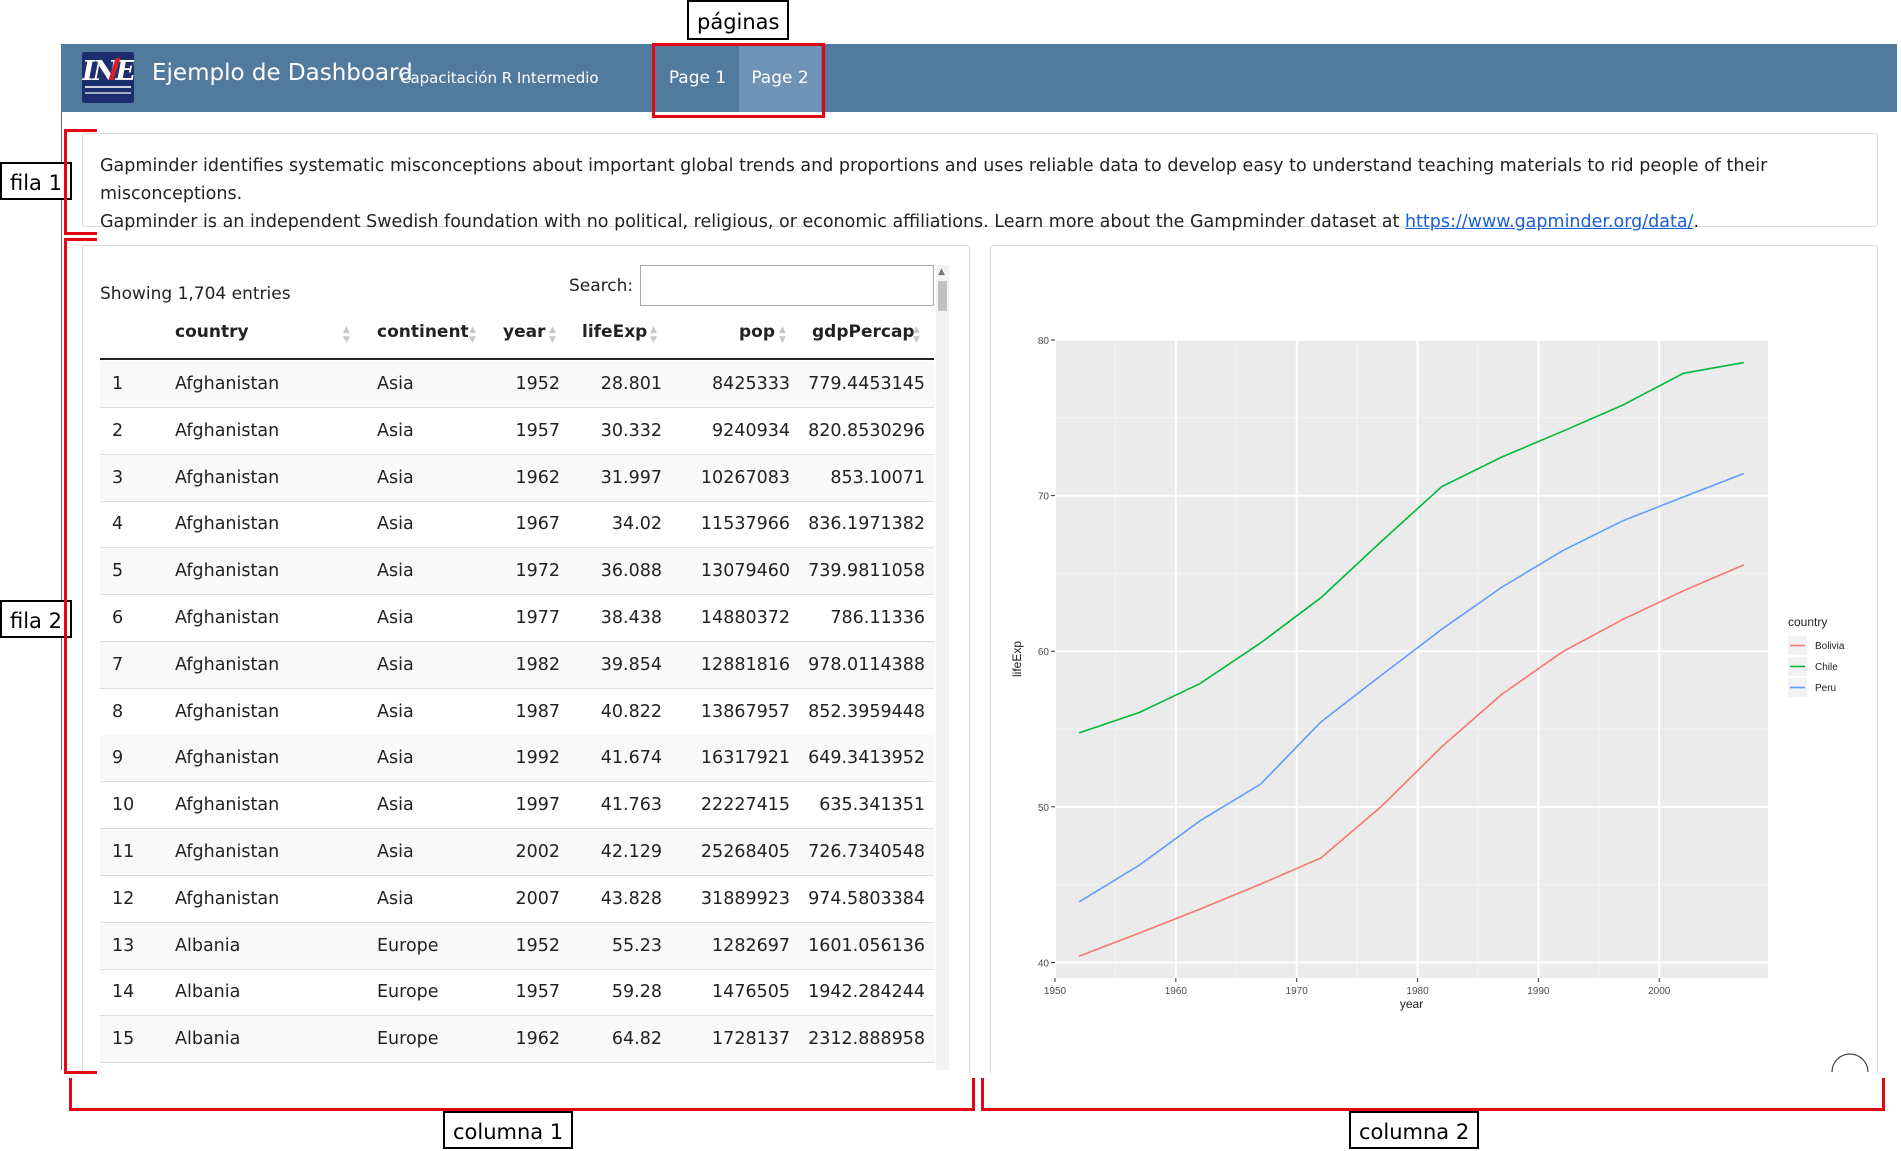 This screenshot has height=1151, width=1901. Describe the element at coordinates (1826, 667) in the screenshot. I see `legend-label: Chile` at that location.